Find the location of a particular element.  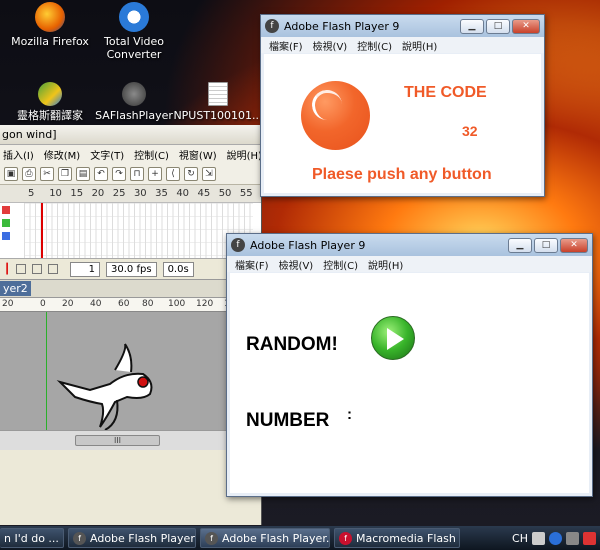

edit-frames-icon is located at coordinates (53, 269).